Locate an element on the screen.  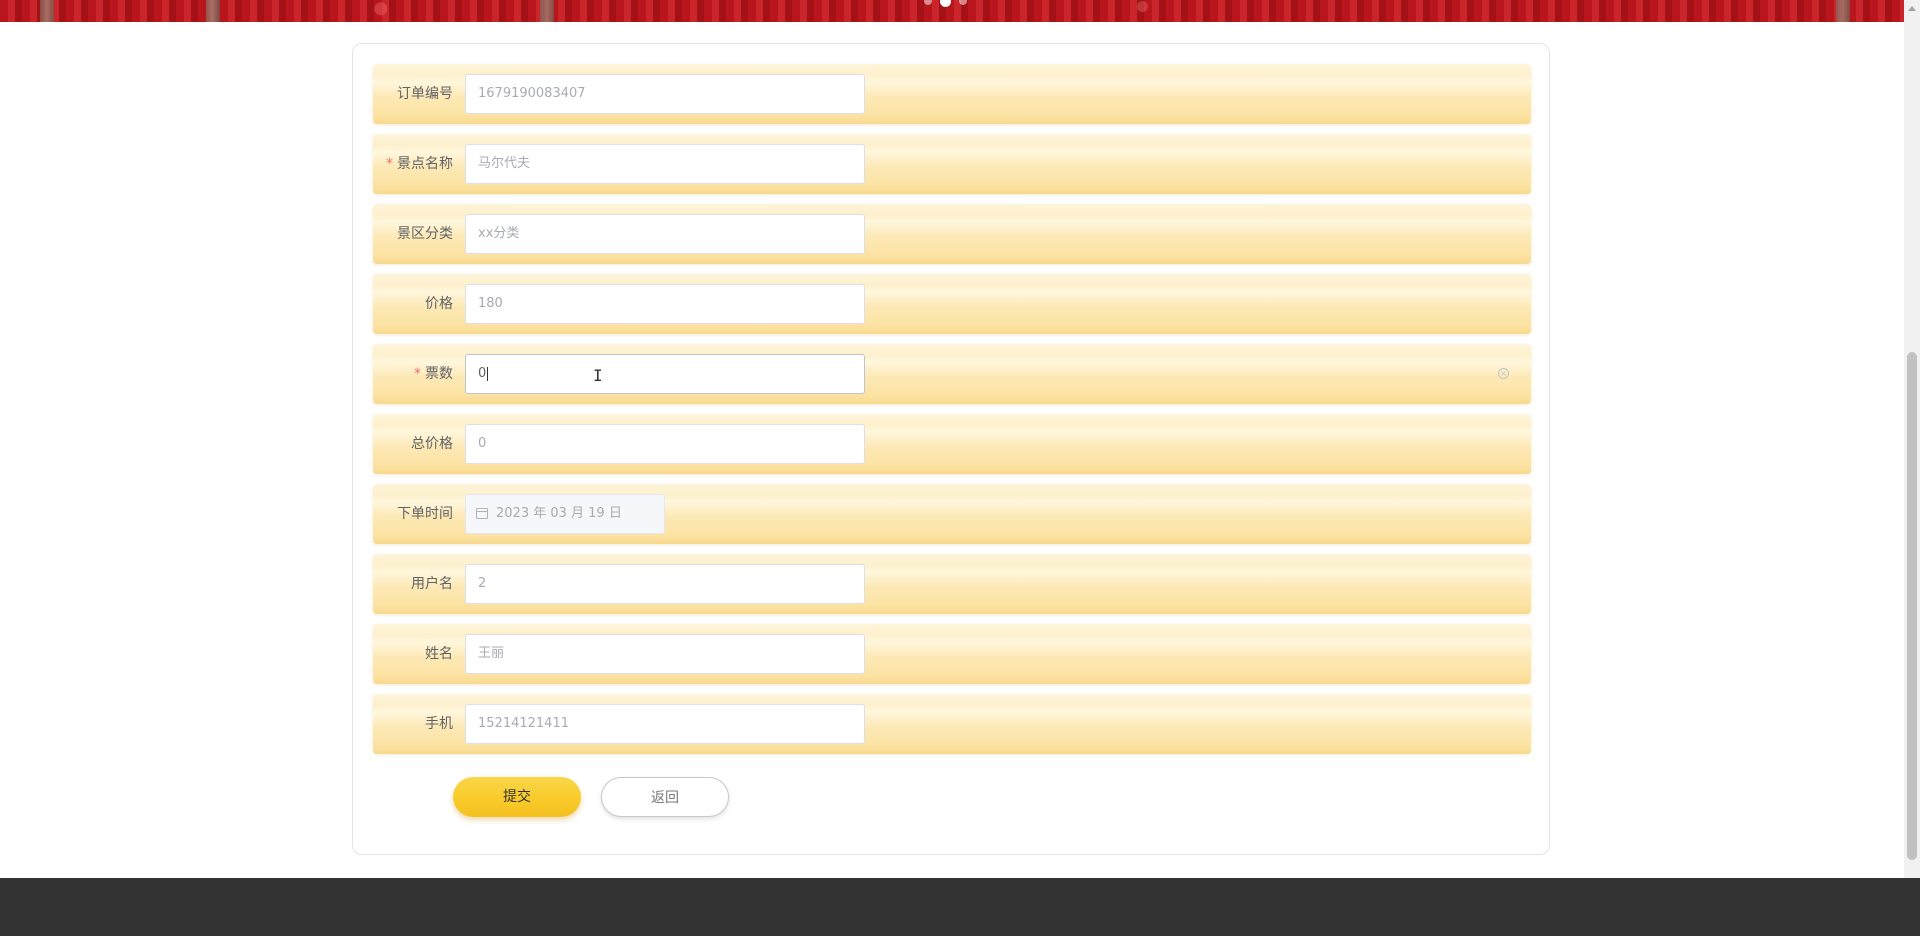
order-time-value: 2023 年 03 月 19 日 is located at coordinates (559, 513).